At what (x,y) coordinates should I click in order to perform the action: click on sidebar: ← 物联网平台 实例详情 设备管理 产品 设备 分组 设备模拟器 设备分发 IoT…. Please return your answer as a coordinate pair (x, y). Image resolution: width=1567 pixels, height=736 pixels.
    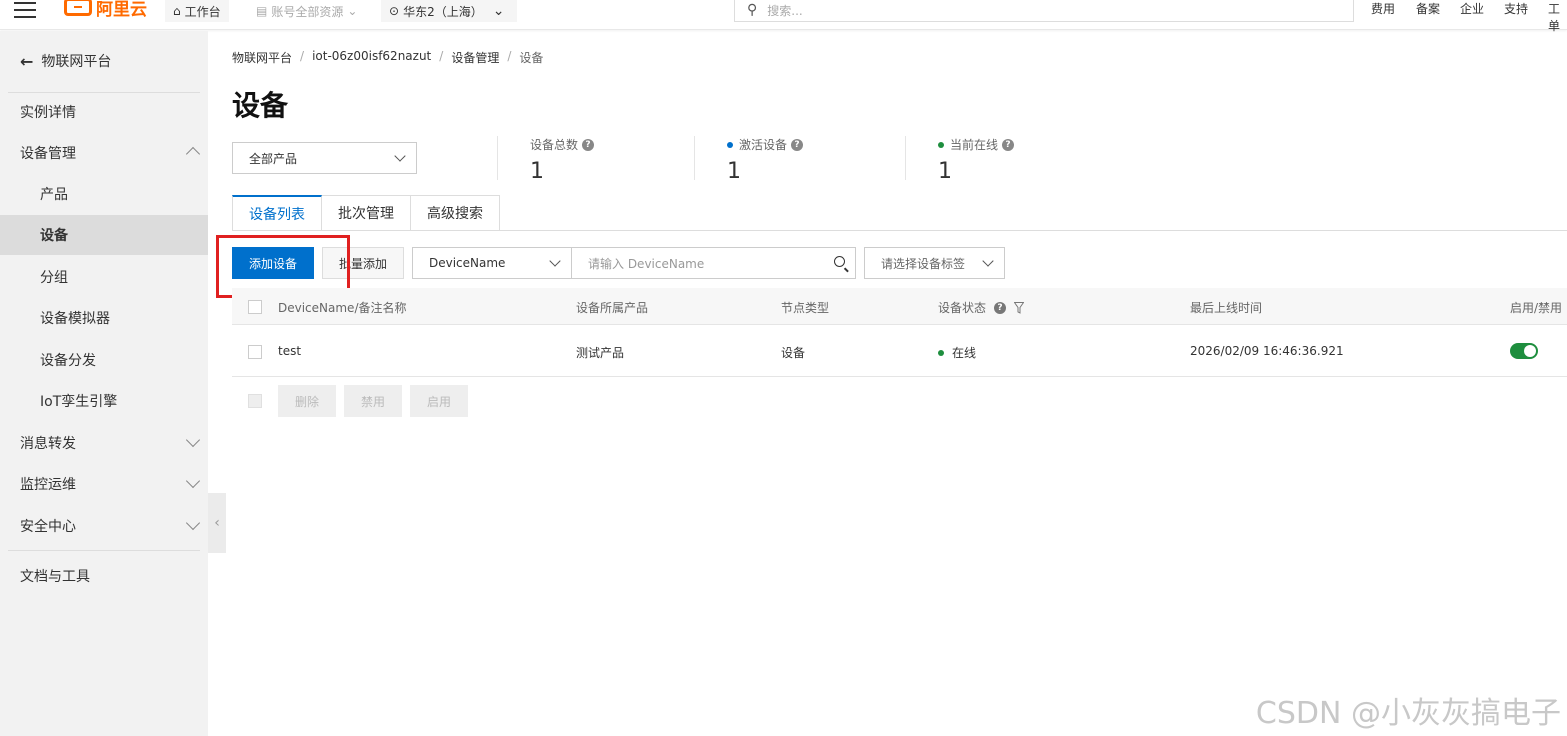
    Looking at the image, I should click on (104, 383).